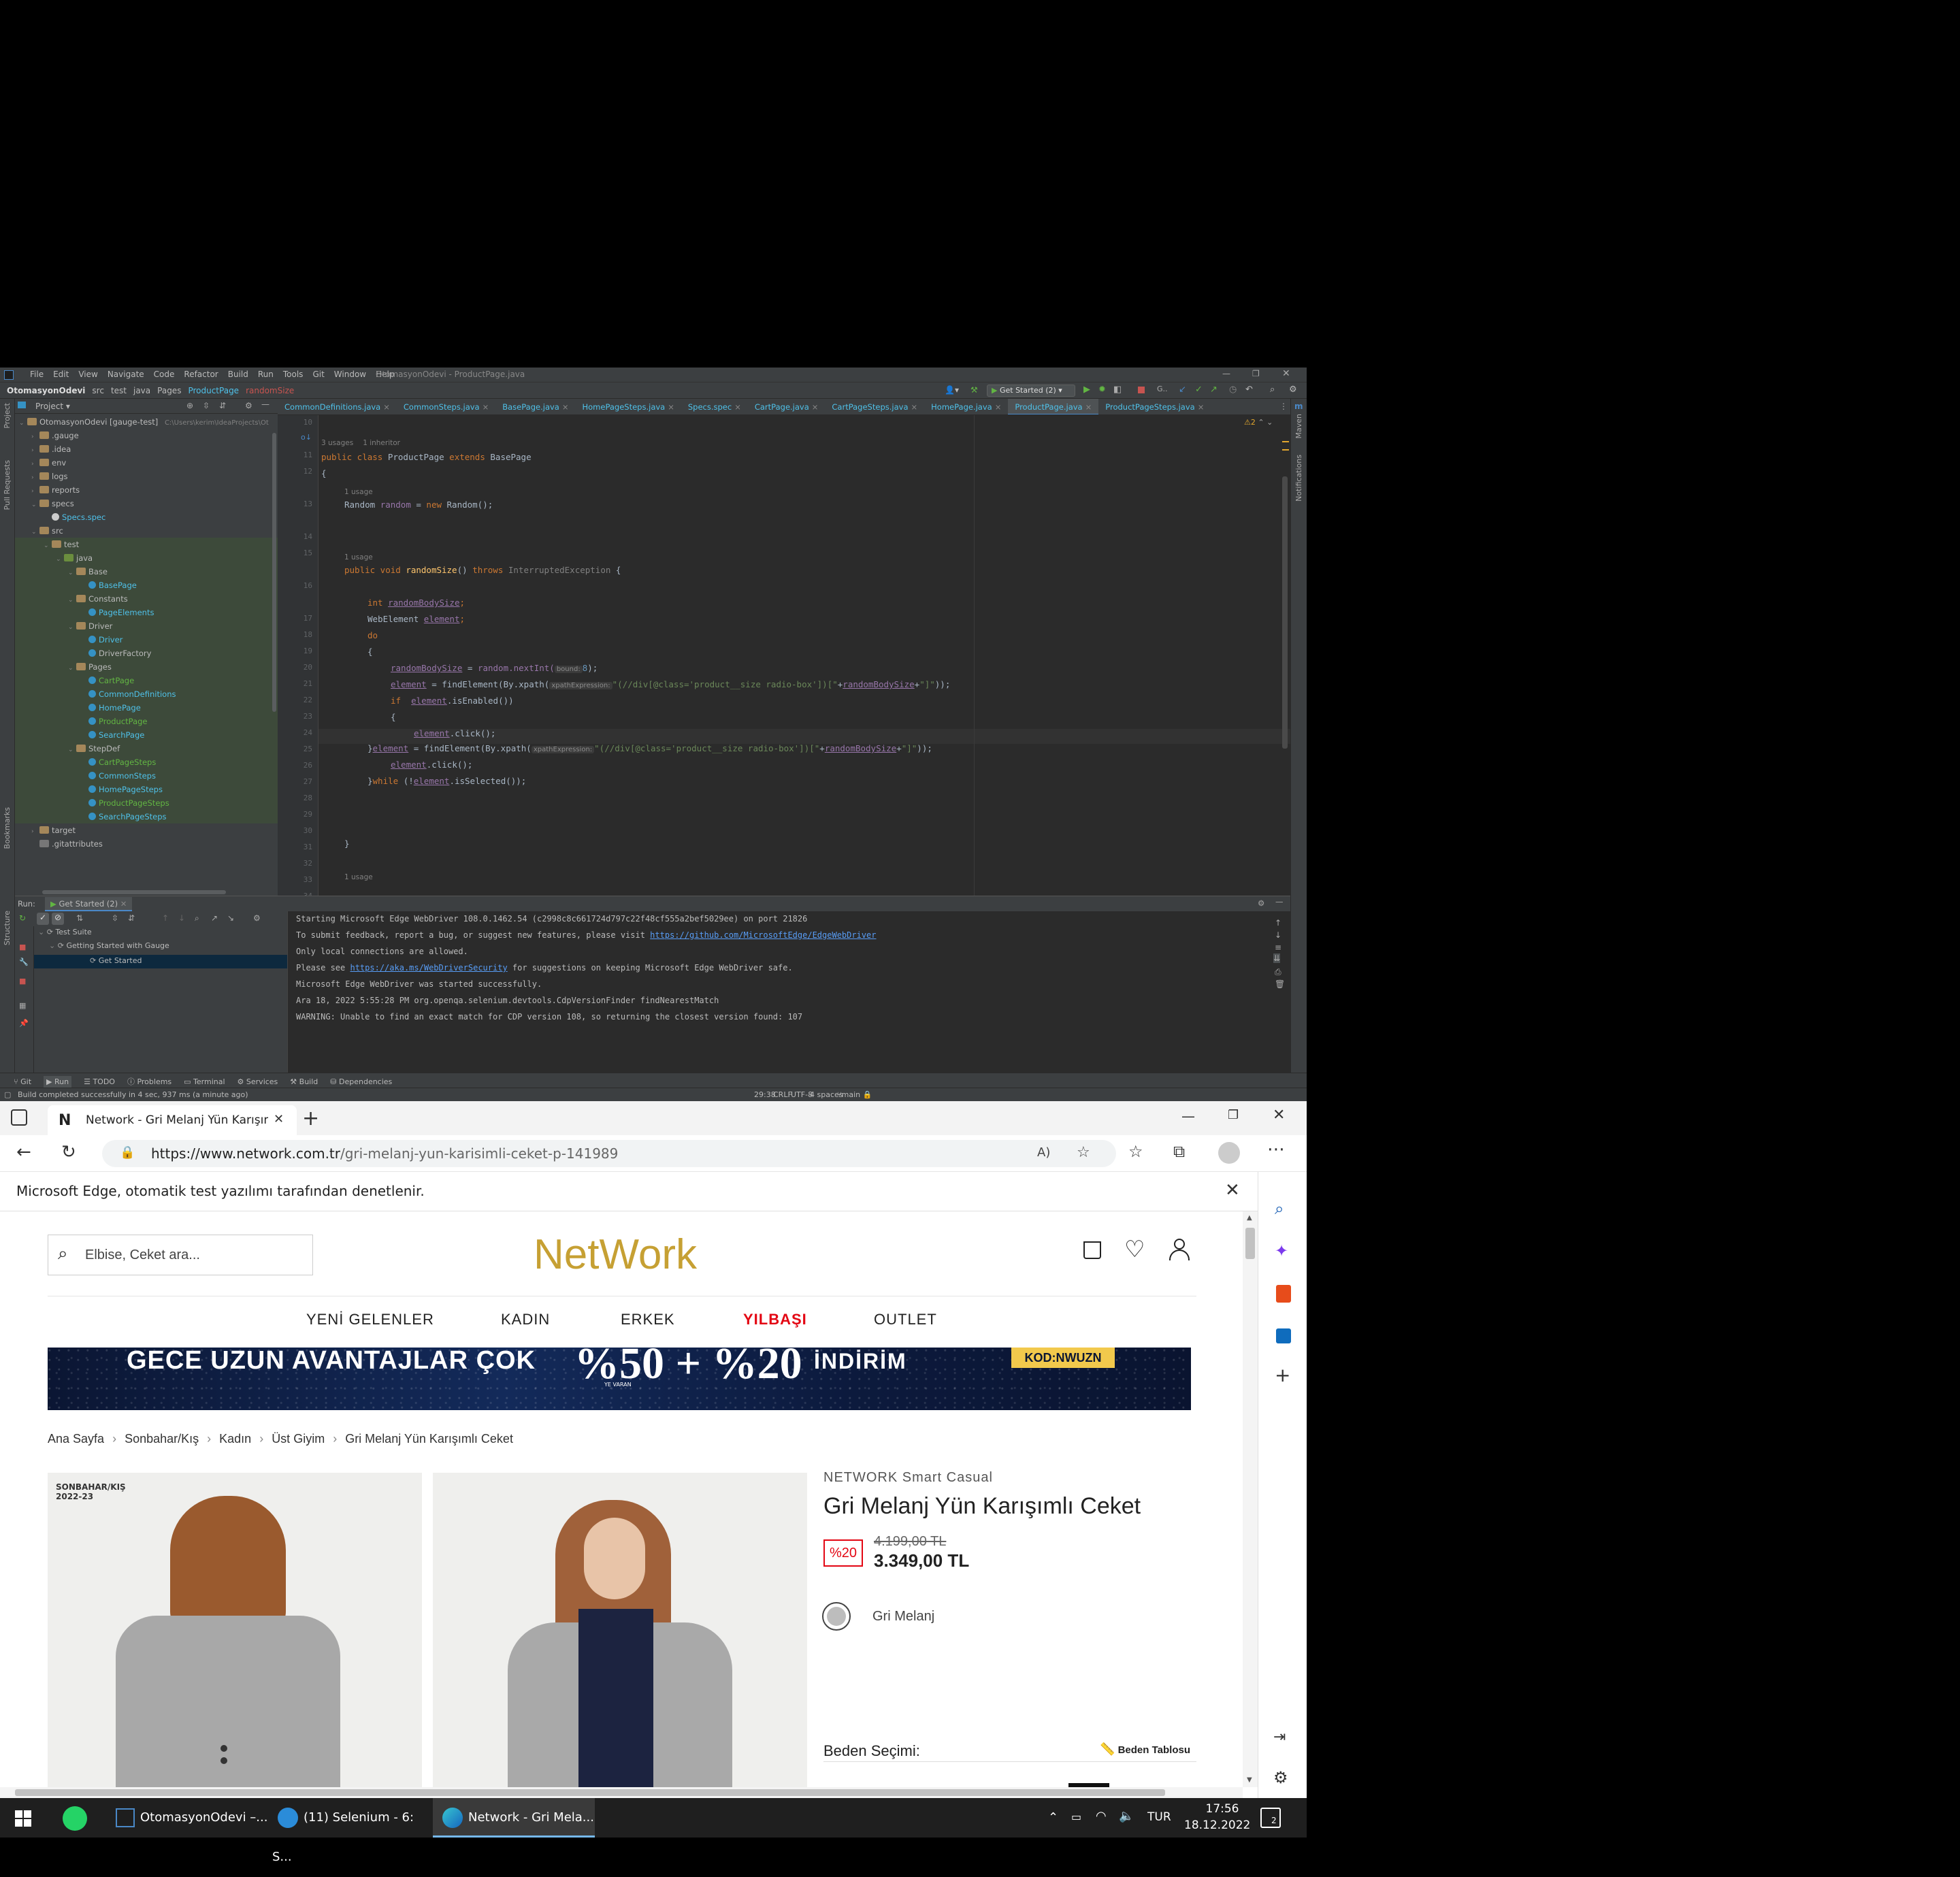  I want to click on menu-build: Build, so click(238, 374).